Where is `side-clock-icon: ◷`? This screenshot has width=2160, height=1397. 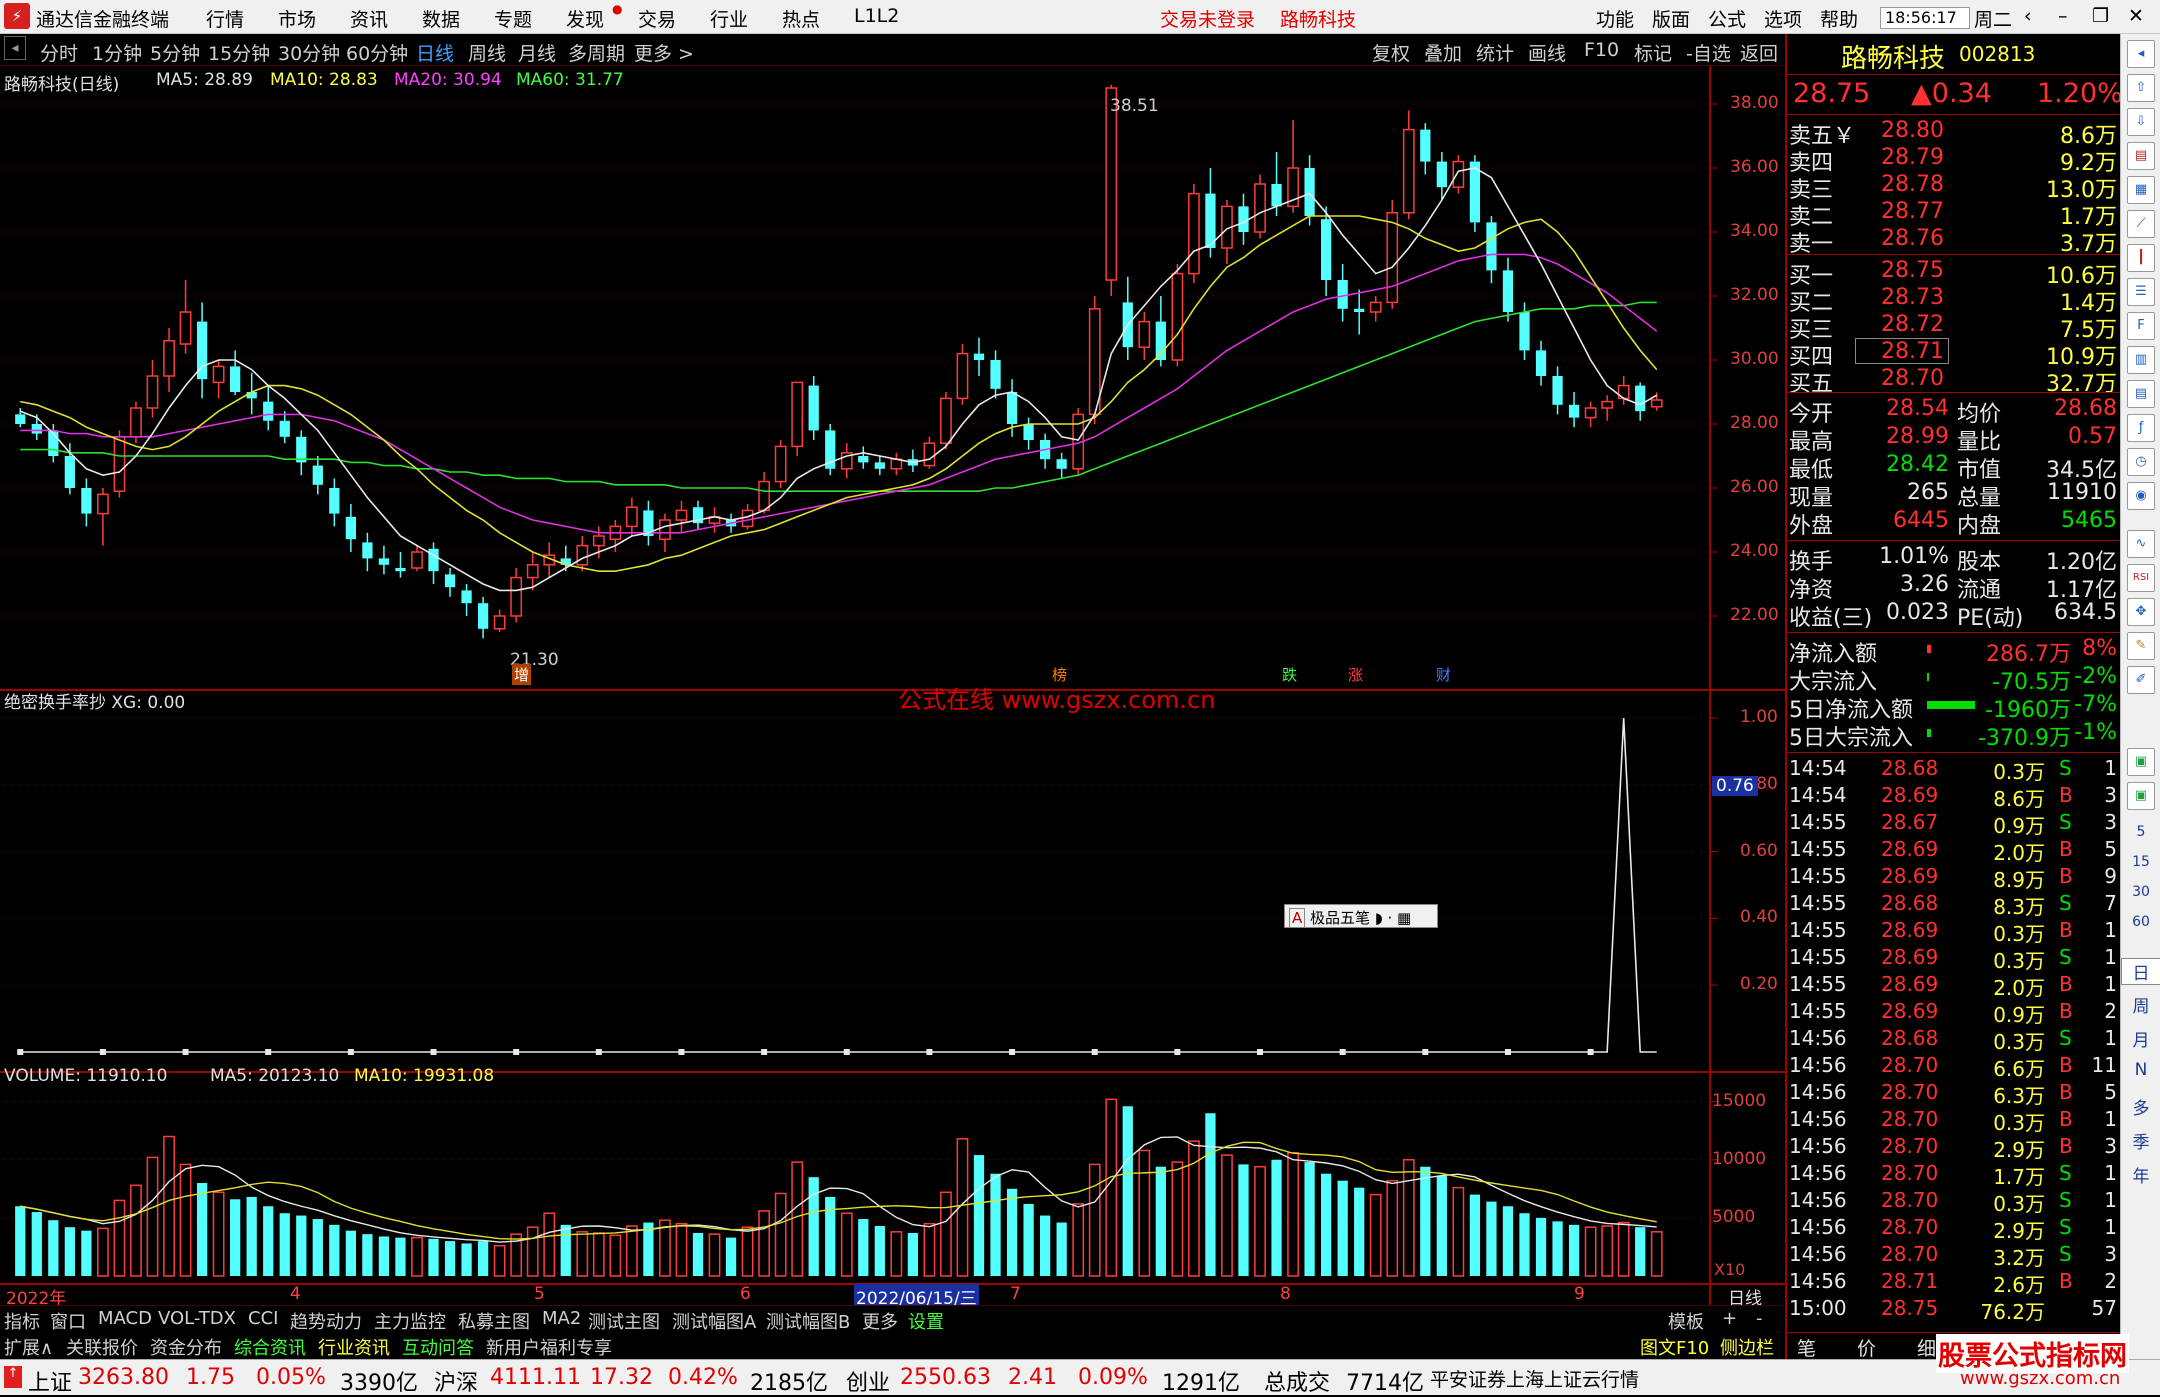 side-clock-icon: ◷ is located at coordinates (2141, 462).